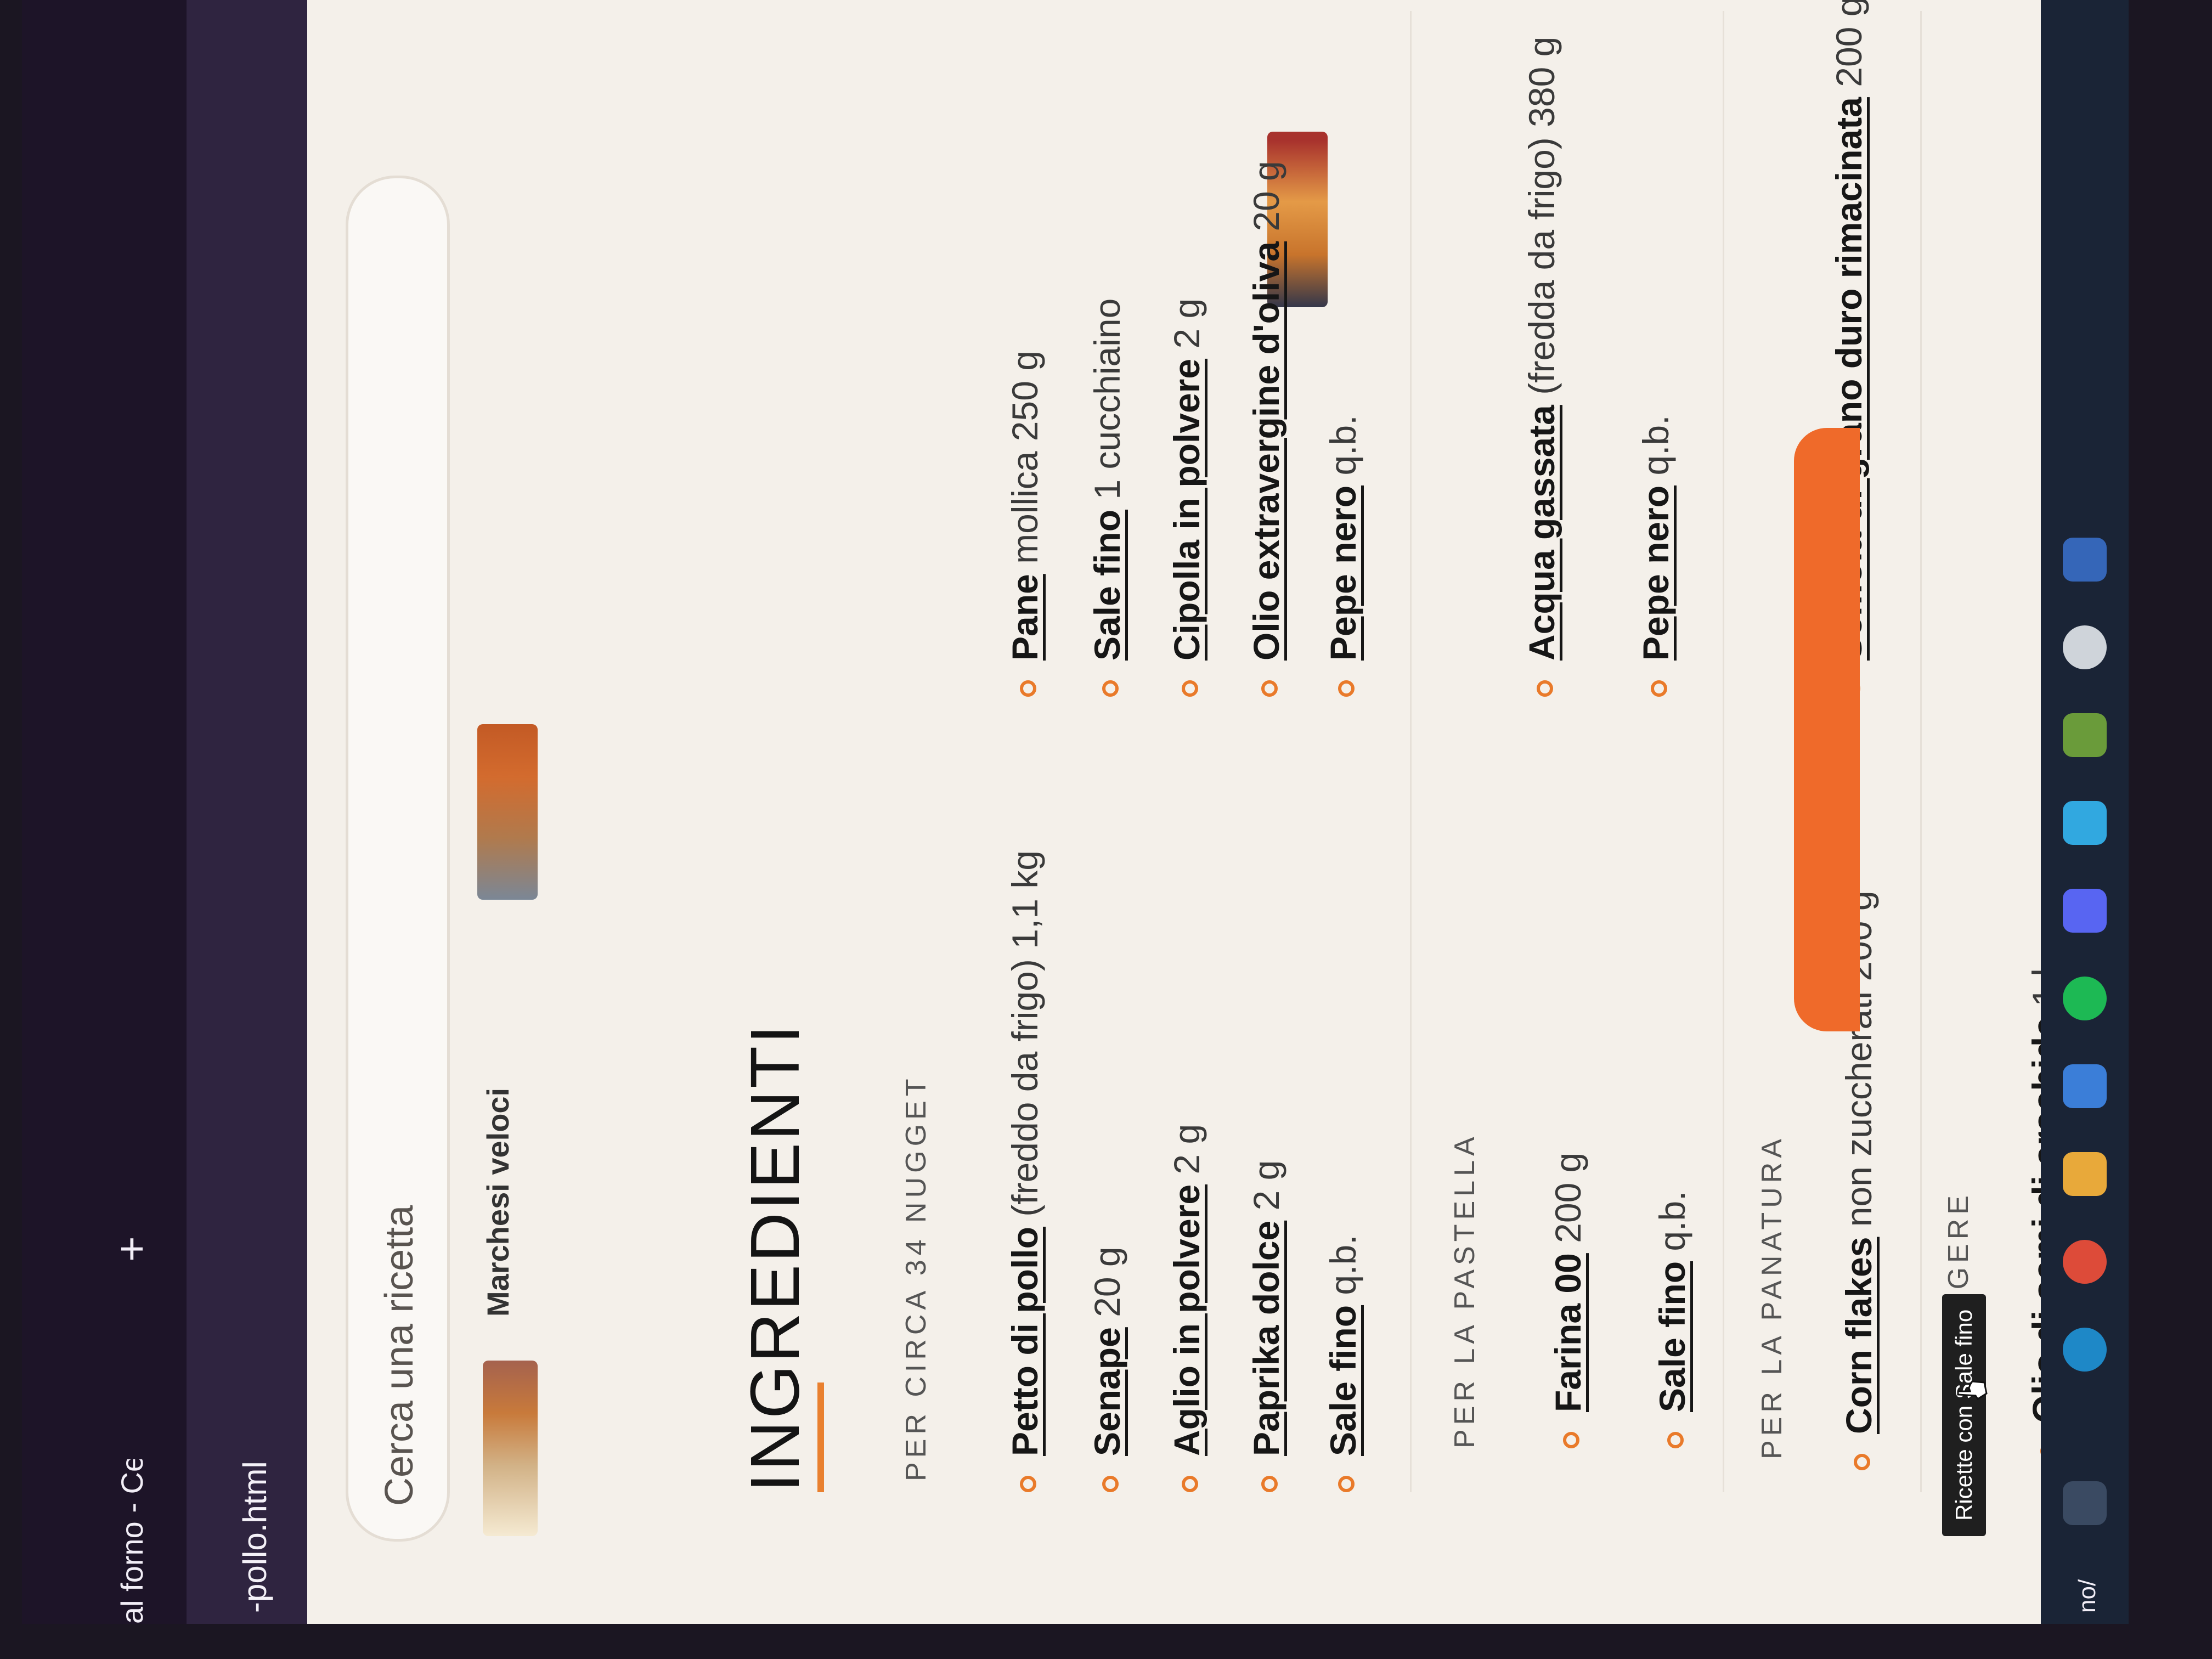 This screenshot has height=1659, width=2212. Describe the element at coordinates (1025, 1341) in the screenshot. I see `ingredient-link: Petto di pollo` at that location.